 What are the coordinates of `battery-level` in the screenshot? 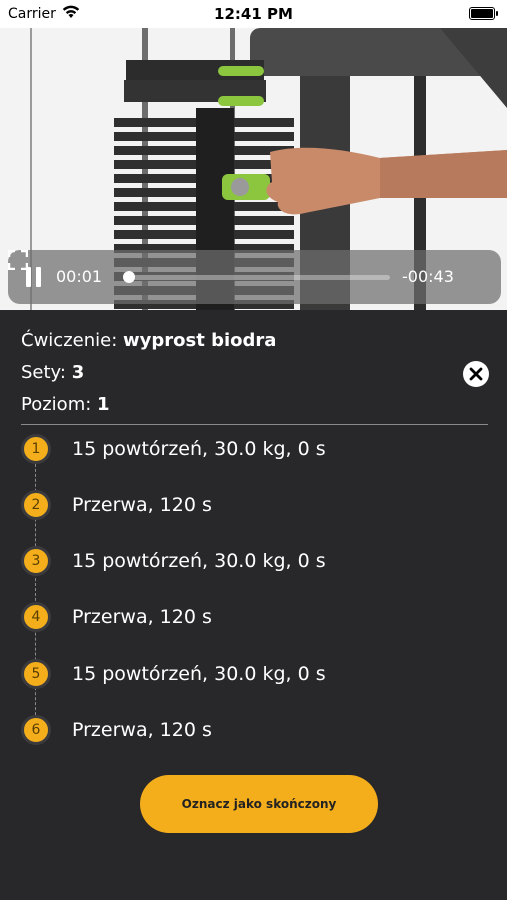 It's located at (482, 13).